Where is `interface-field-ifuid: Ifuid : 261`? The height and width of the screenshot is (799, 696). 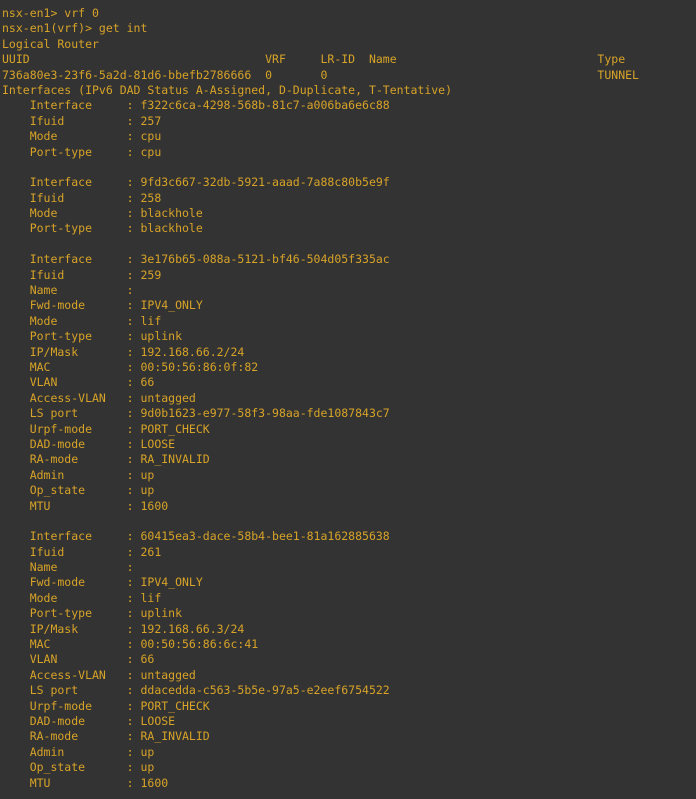
interface-field-ifuid: Ifuid : 261 is located at coordinates (82, 551).